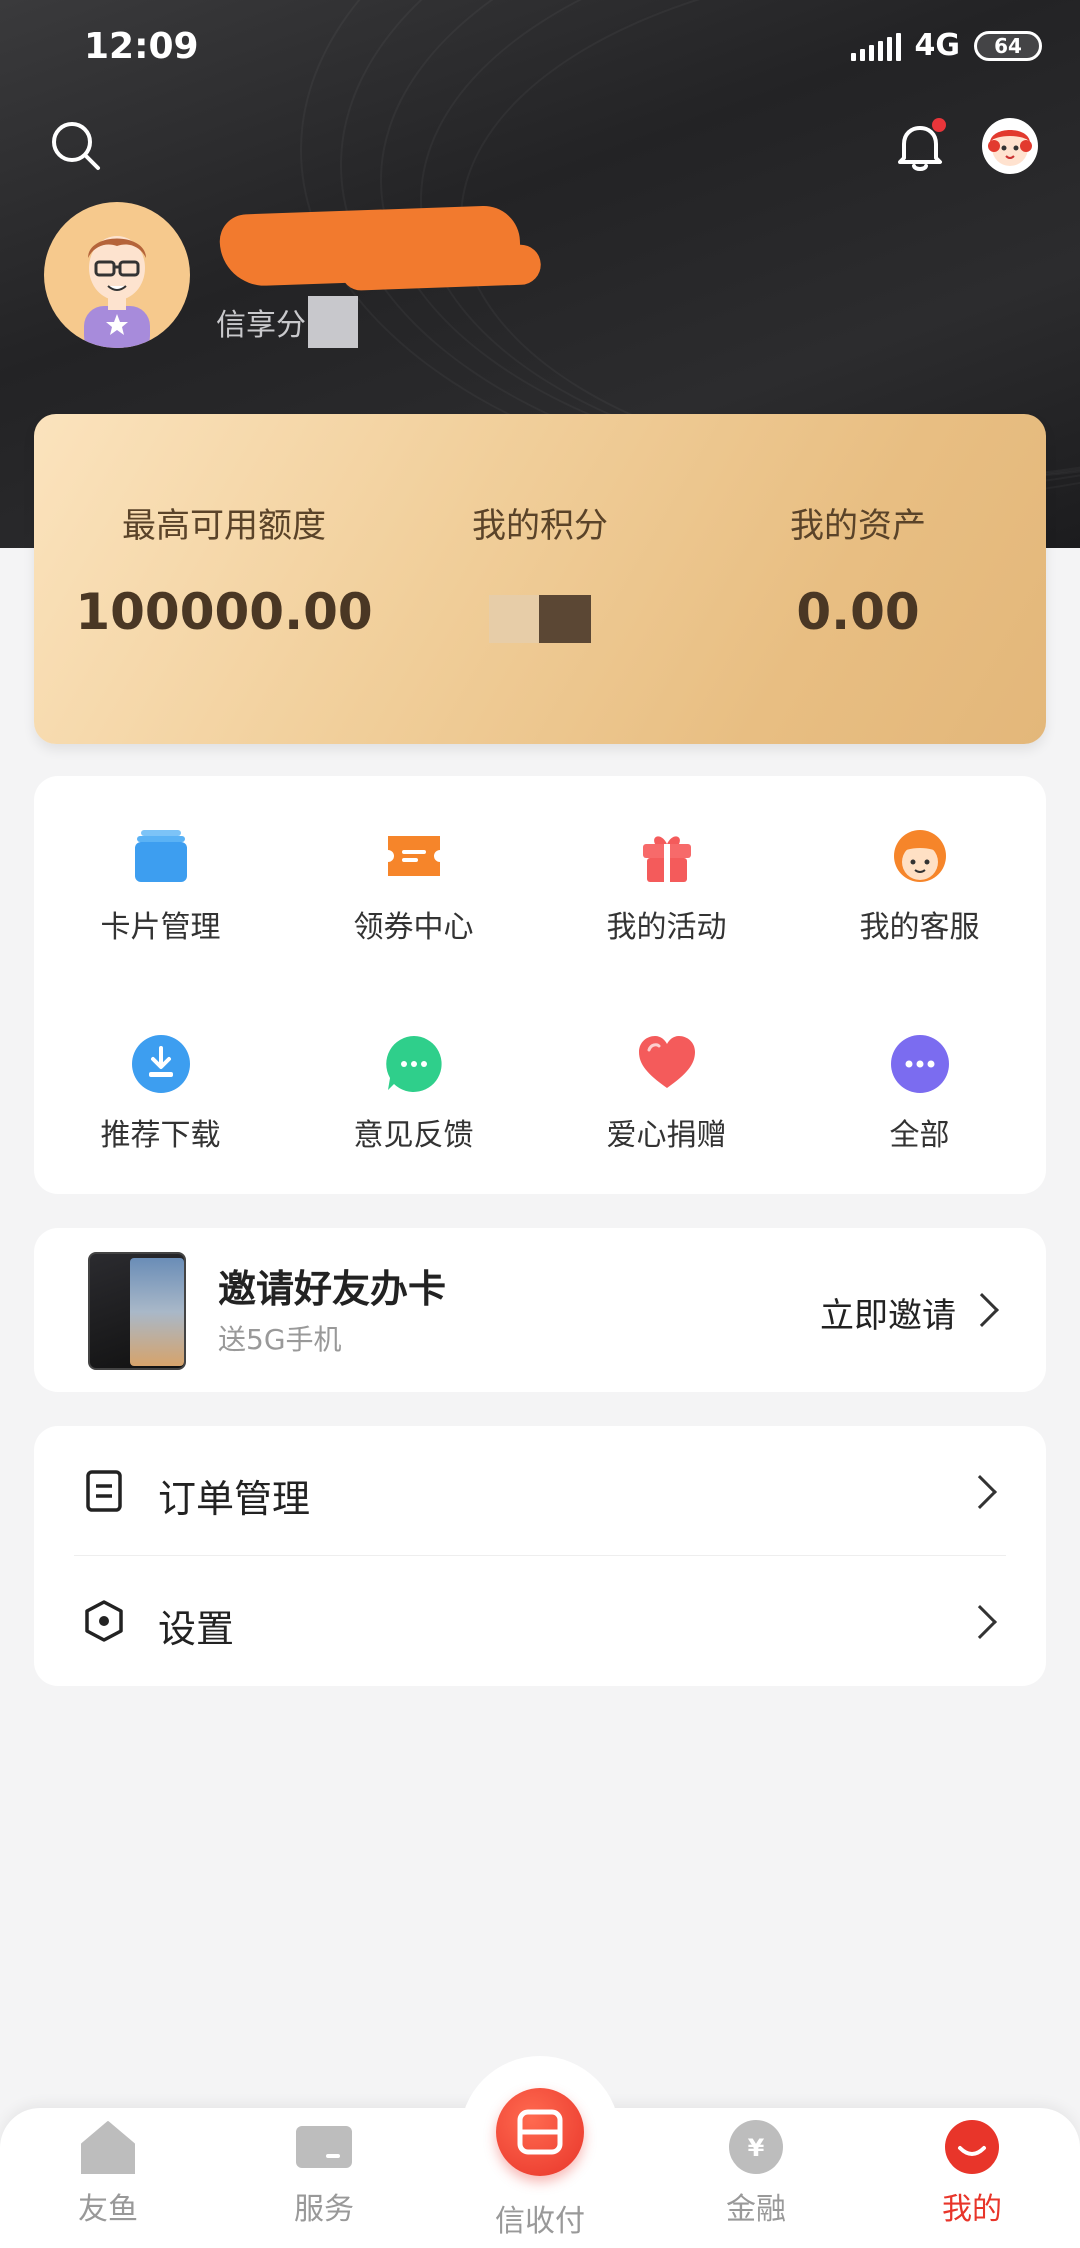 The height and width of the screenshot is (2248, 1080). Describe the element at coordinates (667, 1064) in the screenshot. I see `heart-icon` at that location.